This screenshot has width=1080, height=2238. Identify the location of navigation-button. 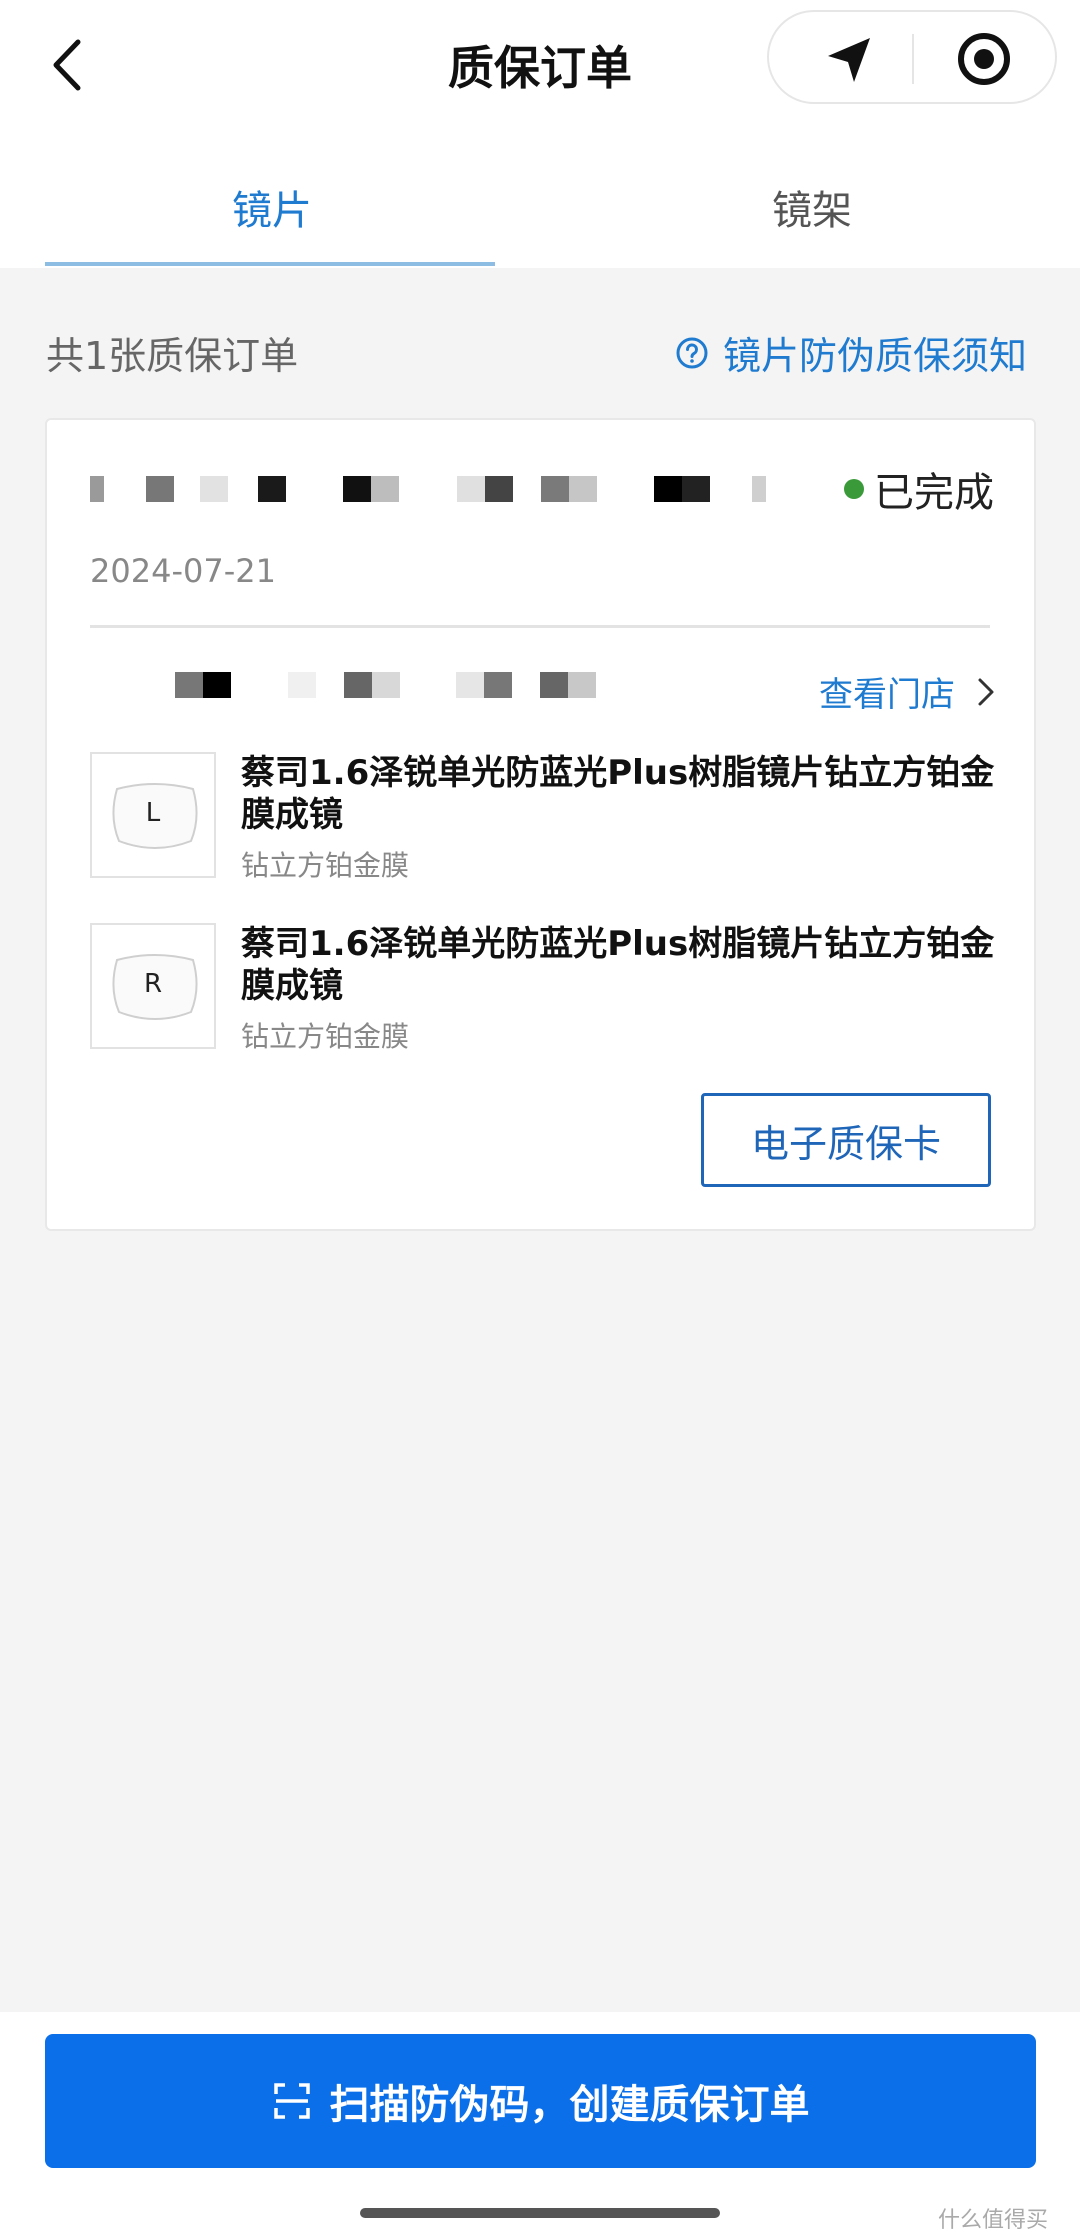
(850, 60).